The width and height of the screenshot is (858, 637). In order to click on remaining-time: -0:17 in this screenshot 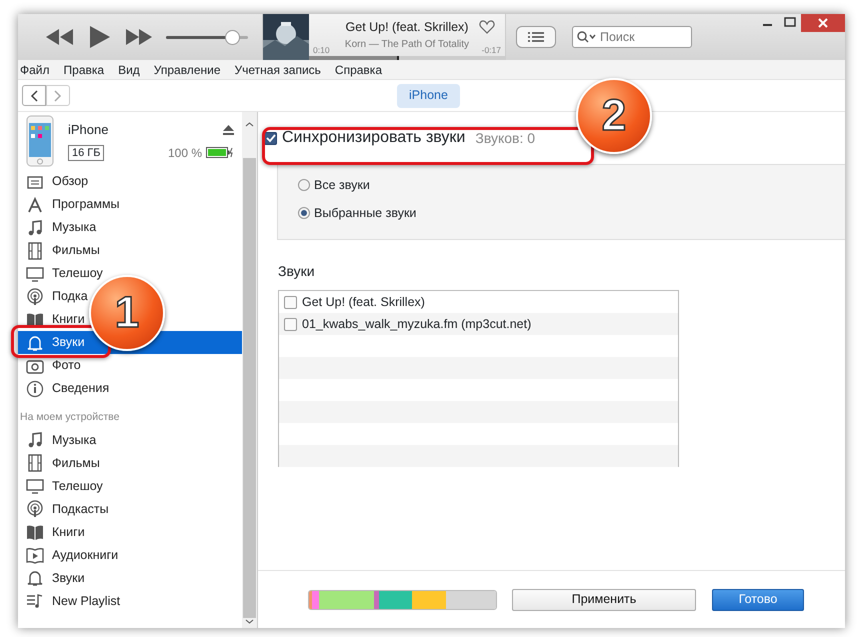, I will do `click(491, 50)`.